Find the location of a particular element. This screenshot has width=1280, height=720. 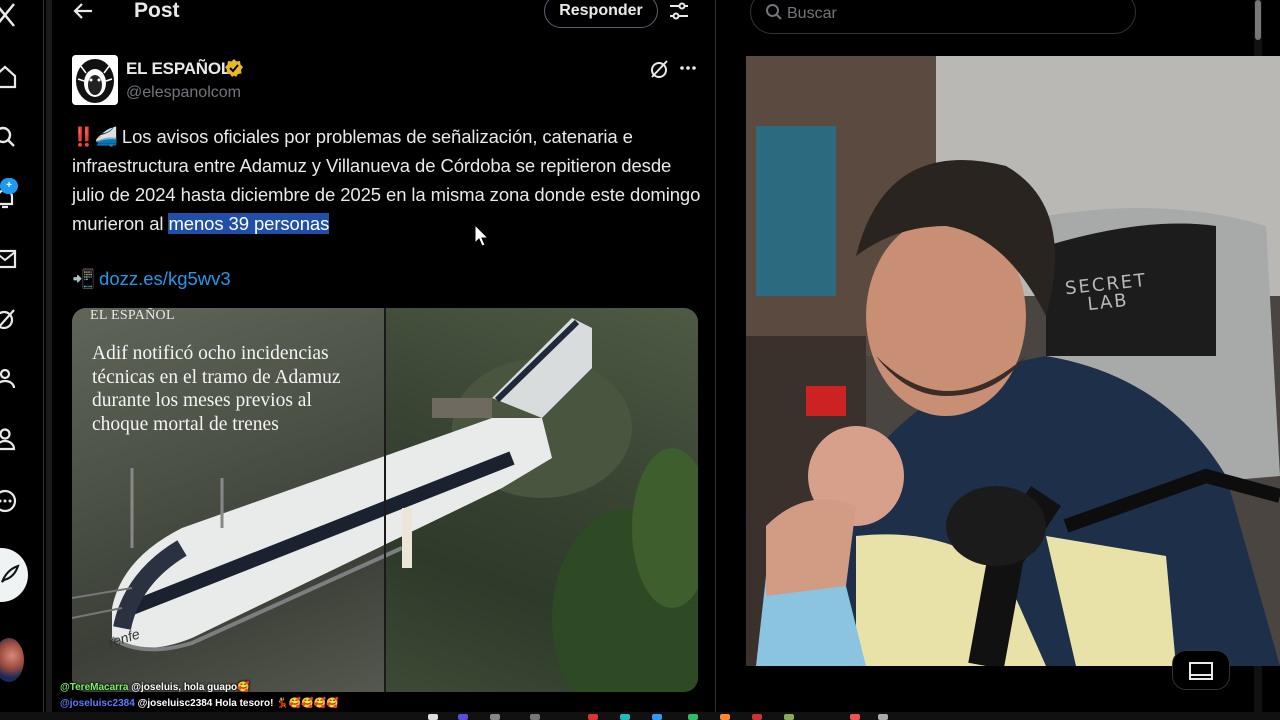

lion-logo-icon is located at coordinates (95, 80).